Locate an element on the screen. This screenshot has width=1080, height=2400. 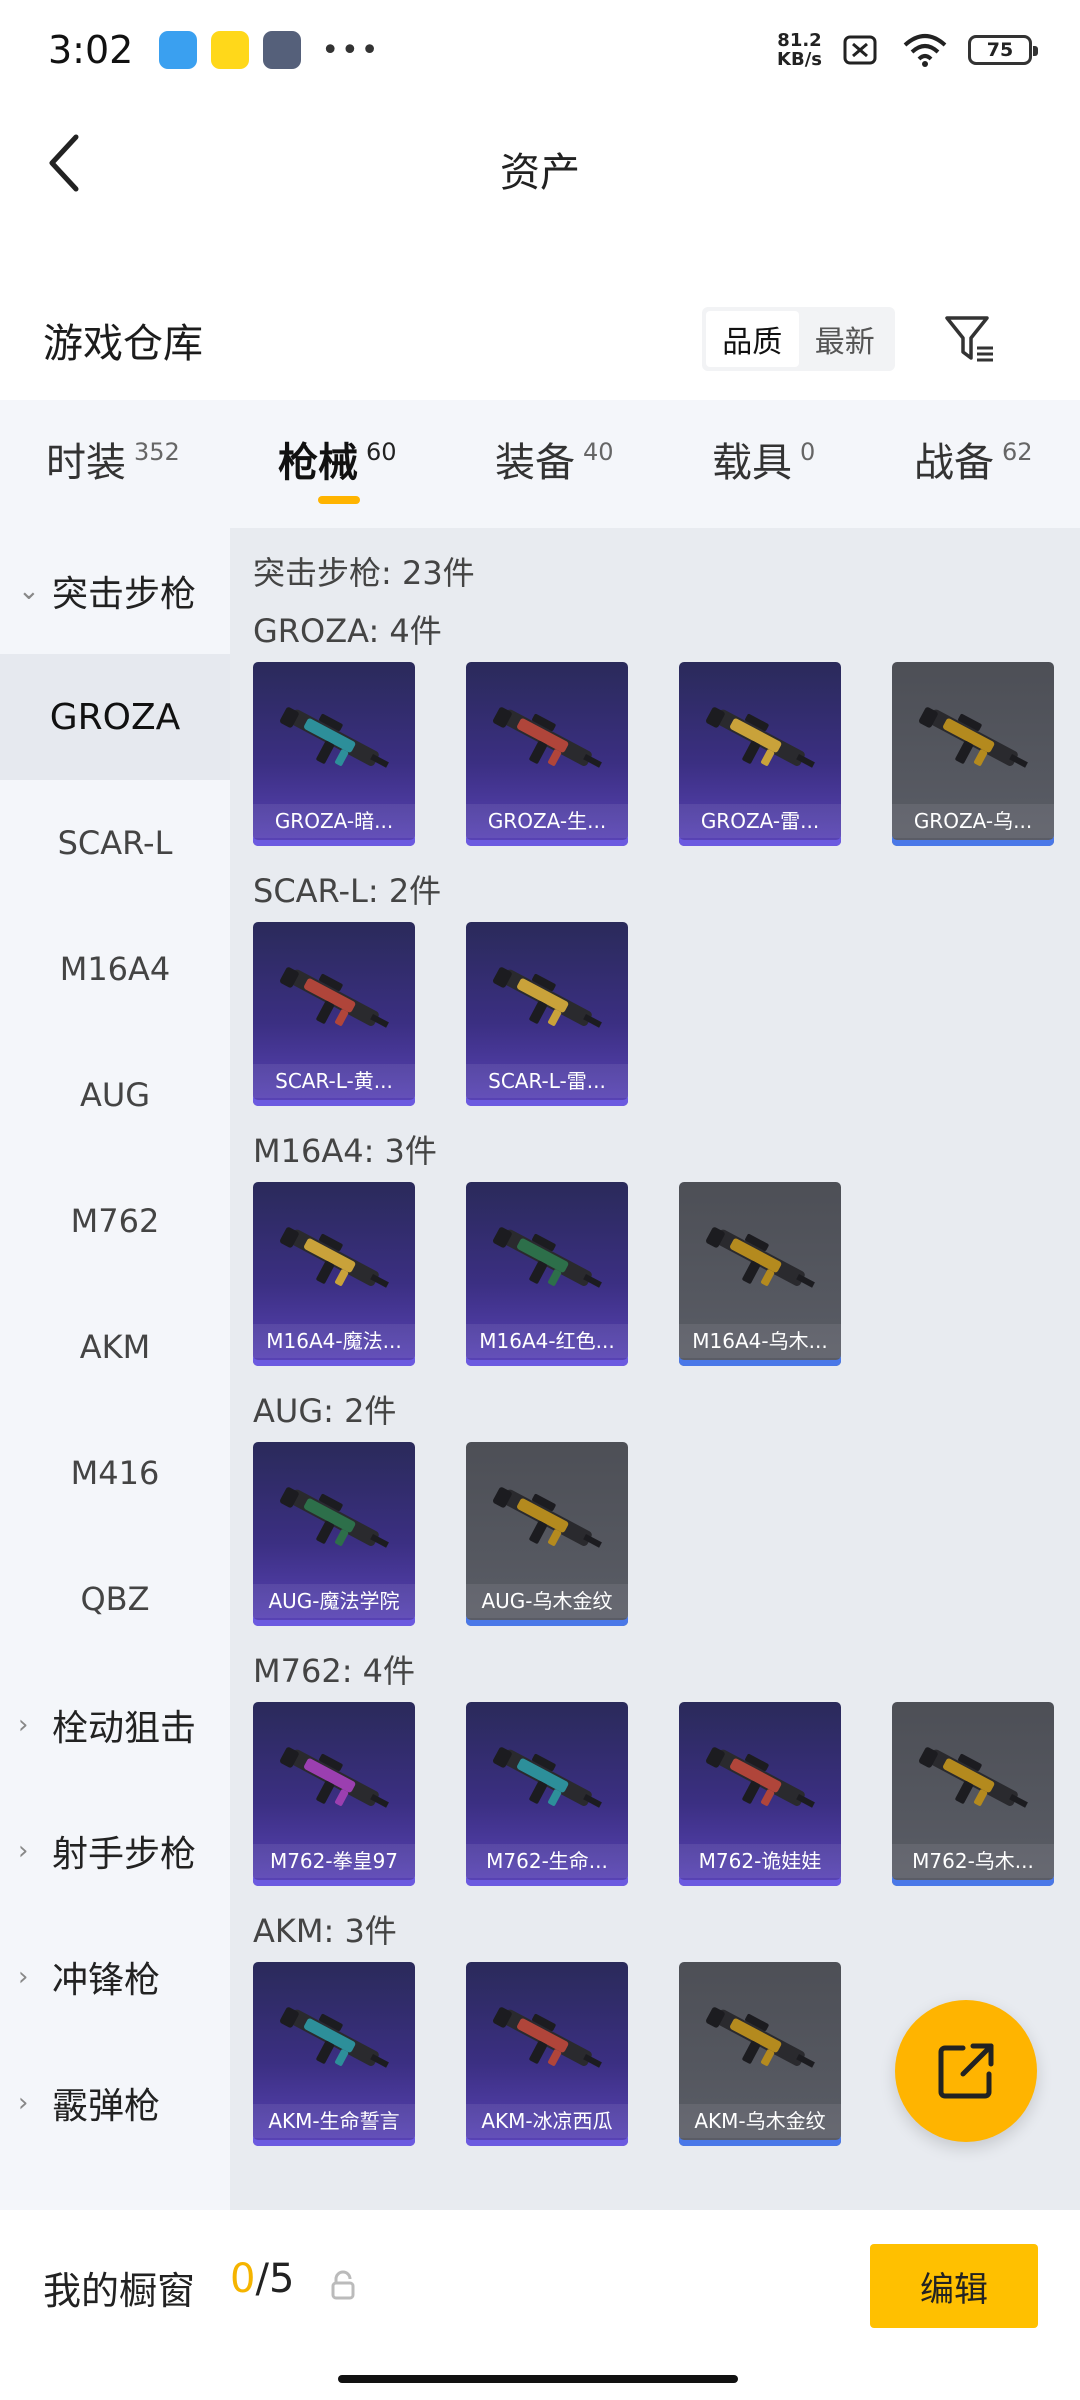
showcase-label: 我的橱窗 is located at coordinates (119, 2291).